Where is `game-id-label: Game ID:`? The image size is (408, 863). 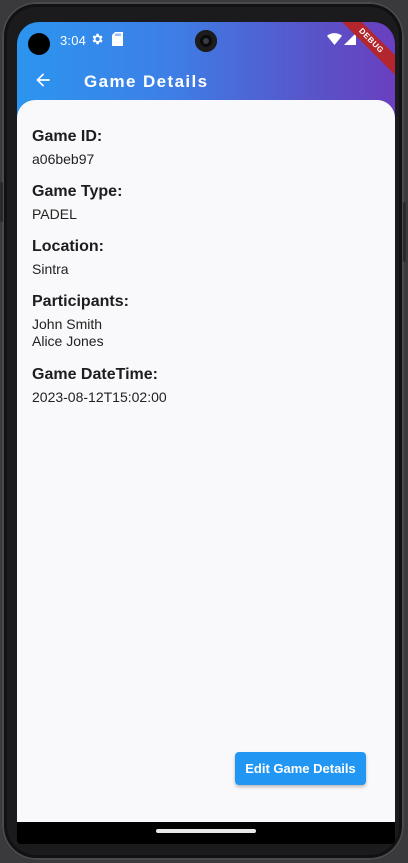 game-id-label: Game ID: is located at coordinates (67, 136).